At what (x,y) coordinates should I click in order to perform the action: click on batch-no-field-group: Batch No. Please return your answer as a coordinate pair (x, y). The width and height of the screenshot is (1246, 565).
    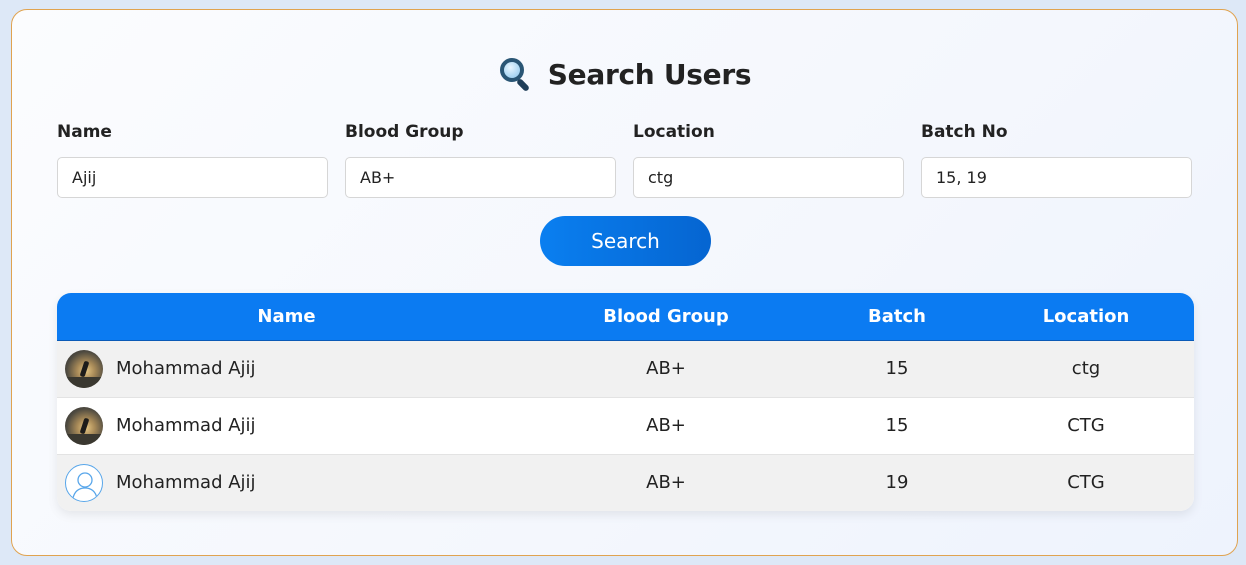
    Looking at the image, I should click on (1056, 160).